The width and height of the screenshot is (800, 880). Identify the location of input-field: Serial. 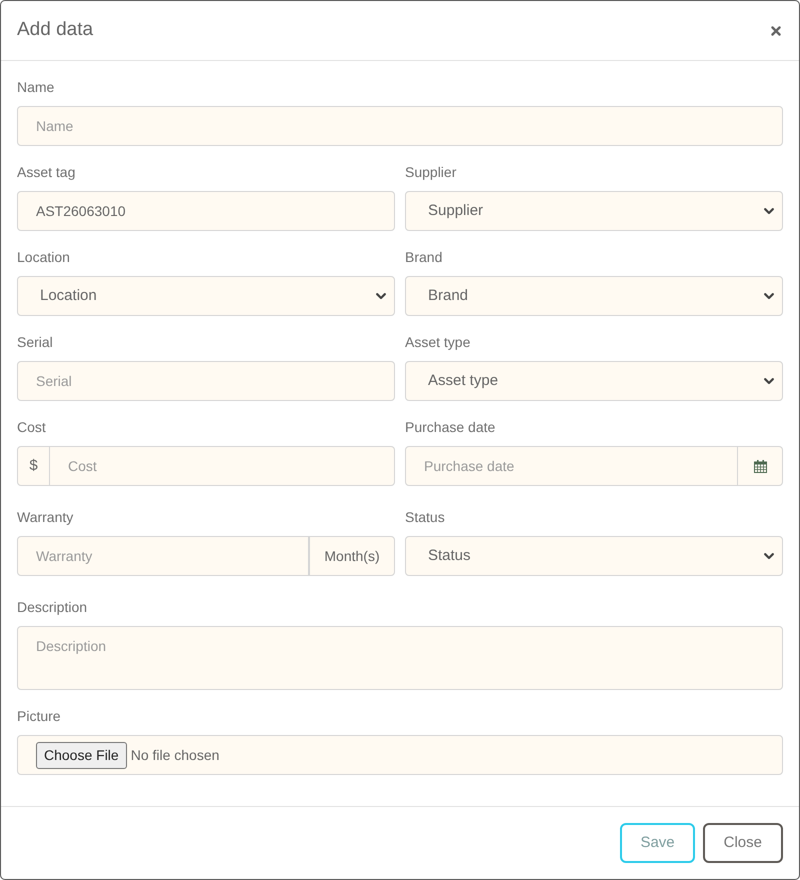
(206, 381).